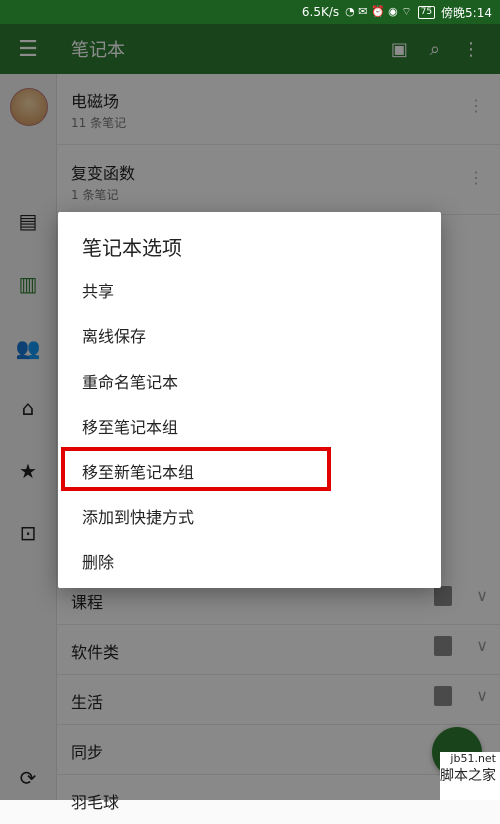 Image resolution: width=500 pixels, height=824 pixels. What do you see at coordinates (98, 290) in the screenshot?
I see `option-share: 共享` at bounding box center [98, 290].